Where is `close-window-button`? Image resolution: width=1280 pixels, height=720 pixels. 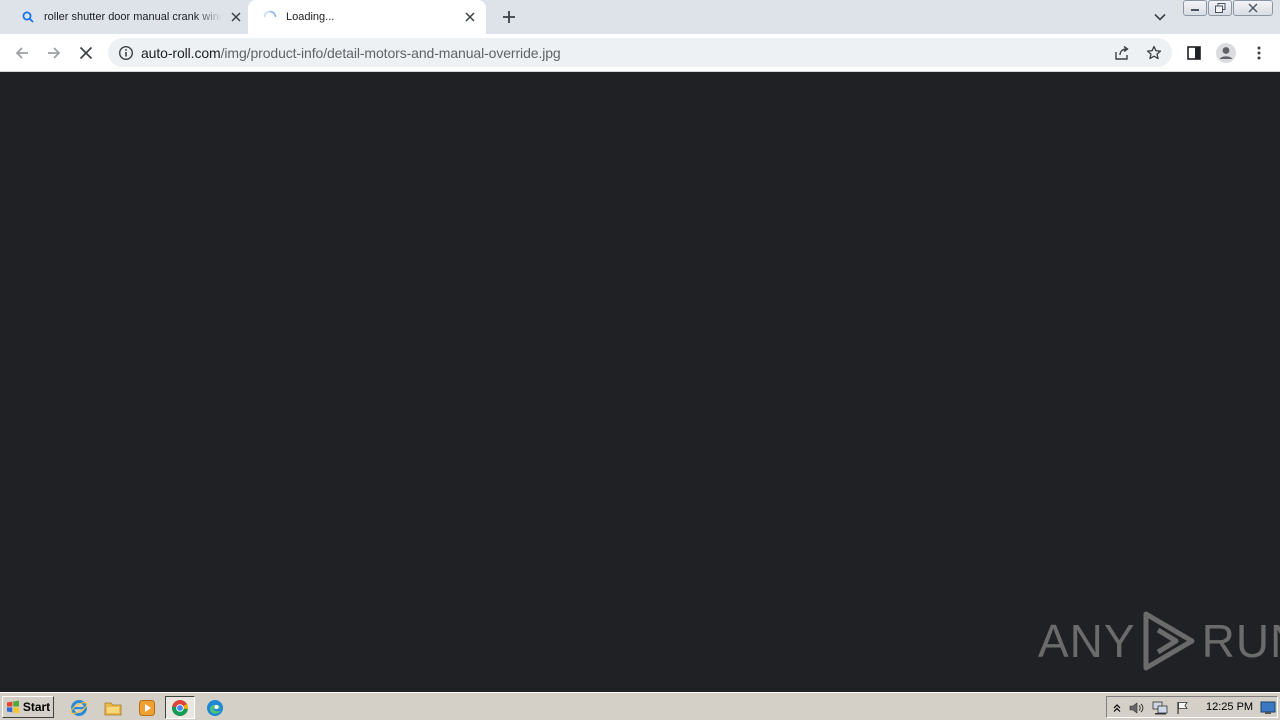
close-window-button is located at coordinates (1253, 8).